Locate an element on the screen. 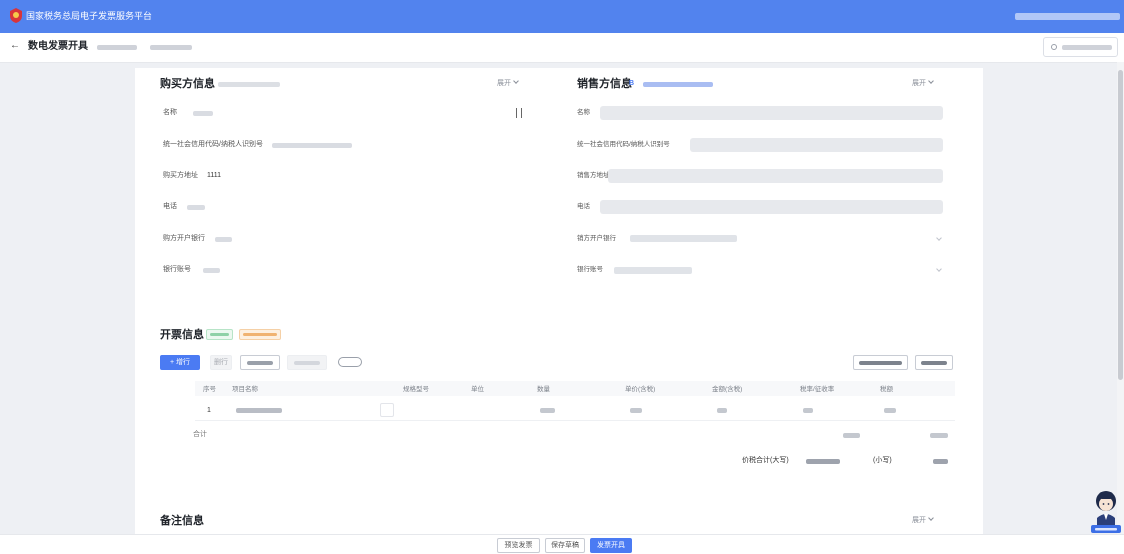  status-tag-orange is located at coordinates (260, 334).